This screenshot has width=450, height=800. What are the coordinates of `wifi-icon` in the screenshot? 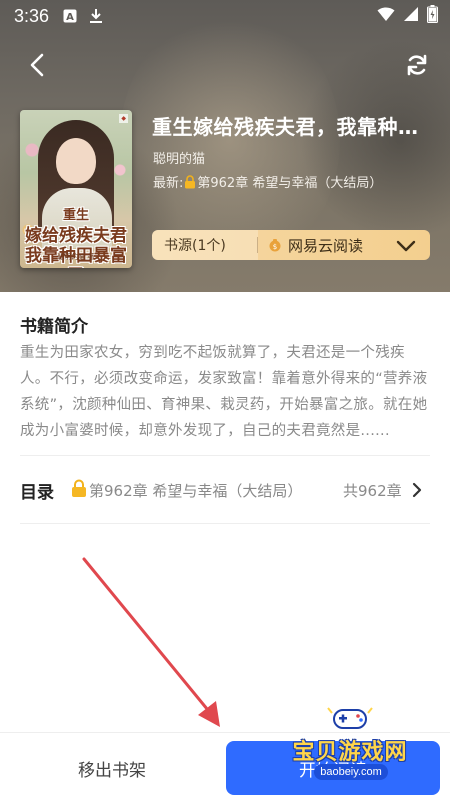 It's located at (386, 16).